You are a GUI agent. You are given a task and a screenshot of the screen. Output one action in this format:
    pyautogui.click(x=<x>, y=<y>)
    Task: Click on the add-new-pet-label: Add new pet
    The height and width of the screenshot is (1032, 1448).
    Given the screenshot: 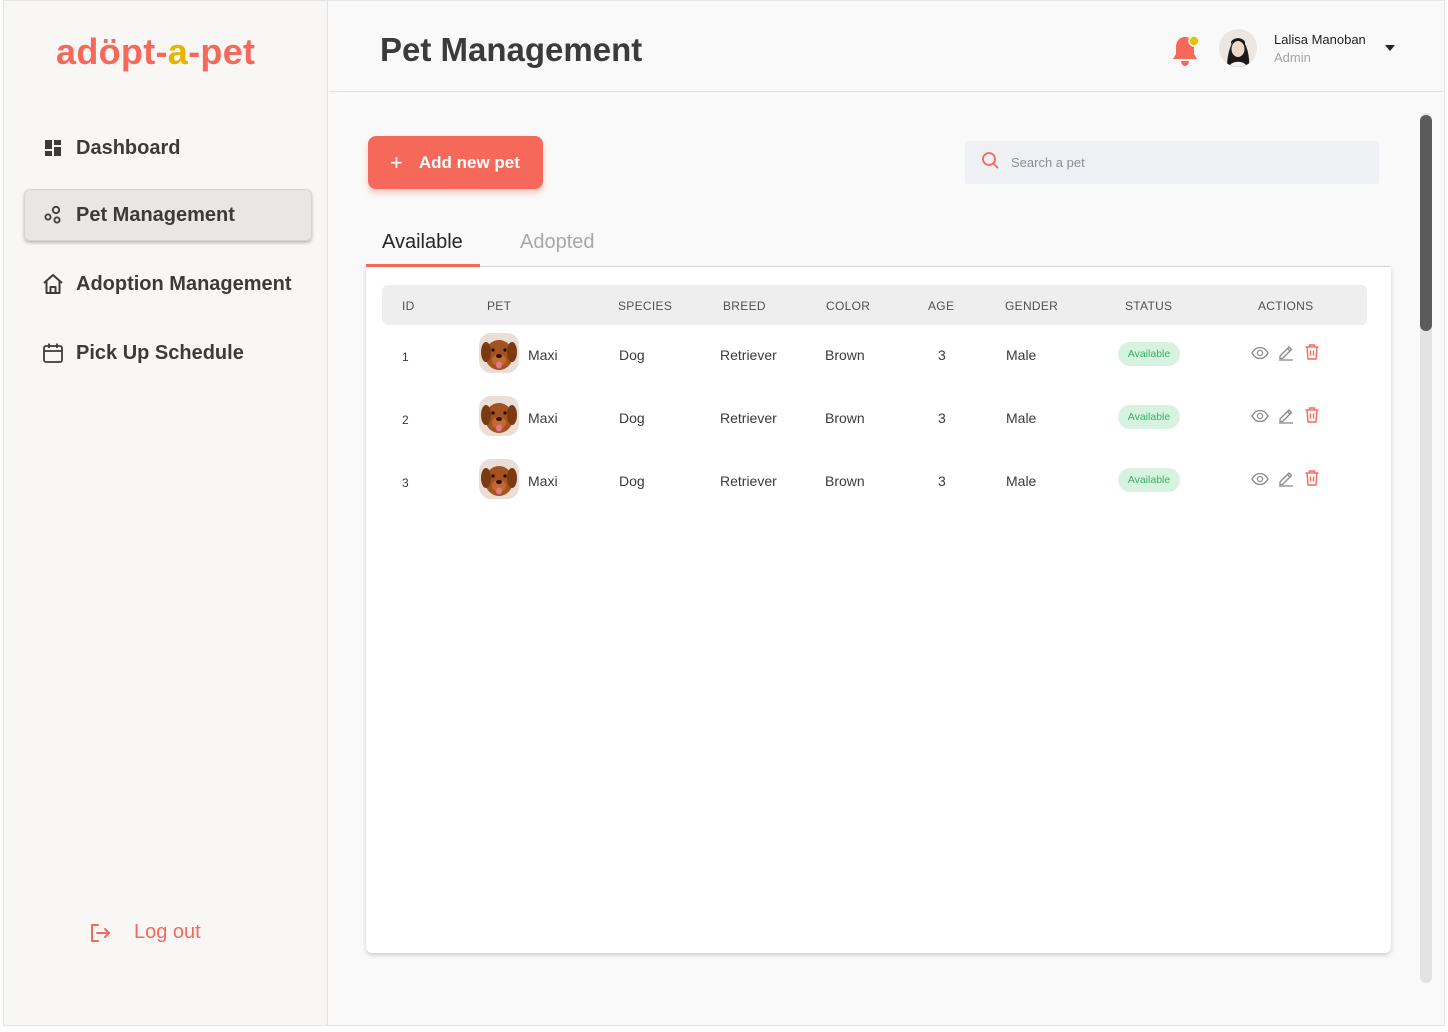 What is the action you would take?
    pyautogui.click(x=469, y=162)
    